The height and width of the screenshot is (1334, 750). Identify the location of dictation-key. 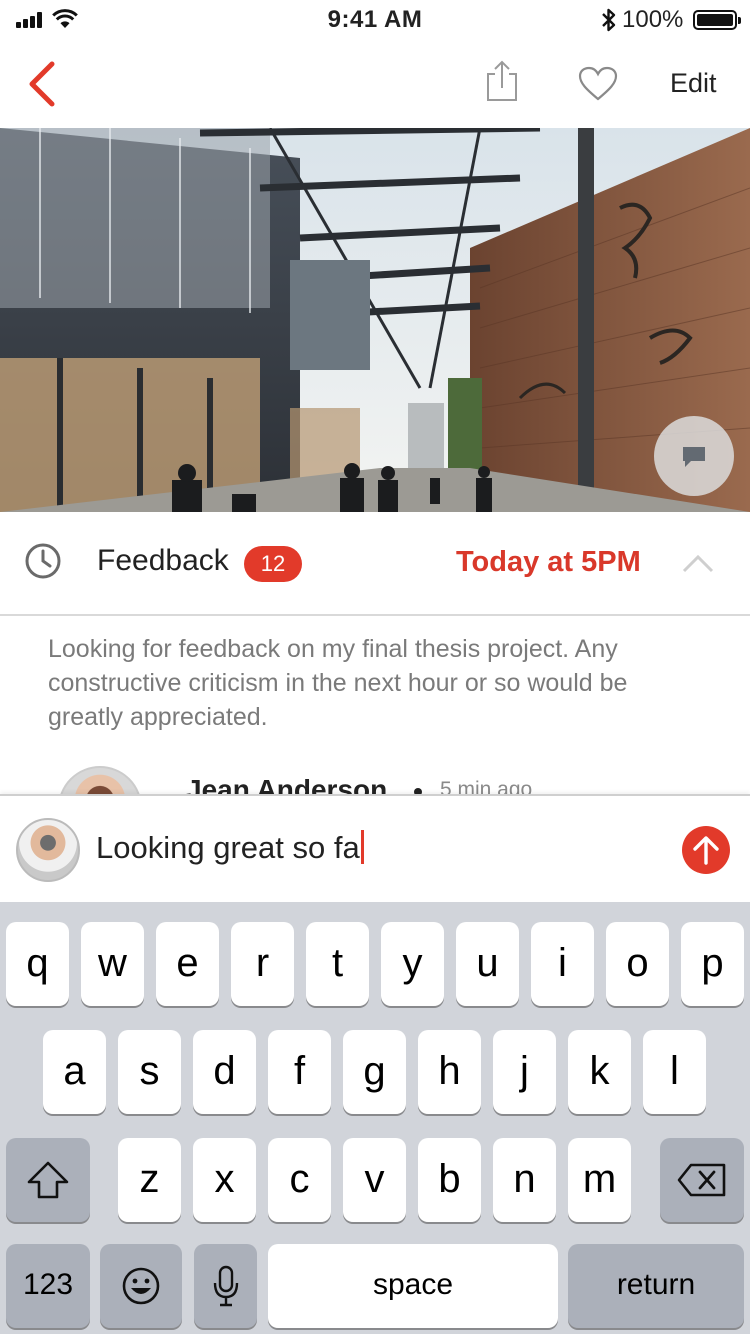
(225, 1286).